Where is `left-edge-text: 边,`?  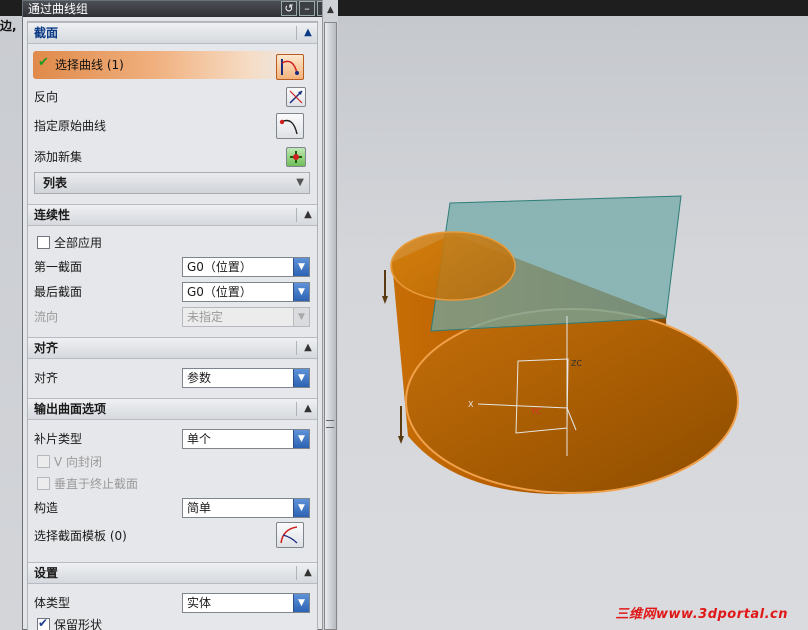
left-edge-text: 边, is located at coordinates (8, 26).